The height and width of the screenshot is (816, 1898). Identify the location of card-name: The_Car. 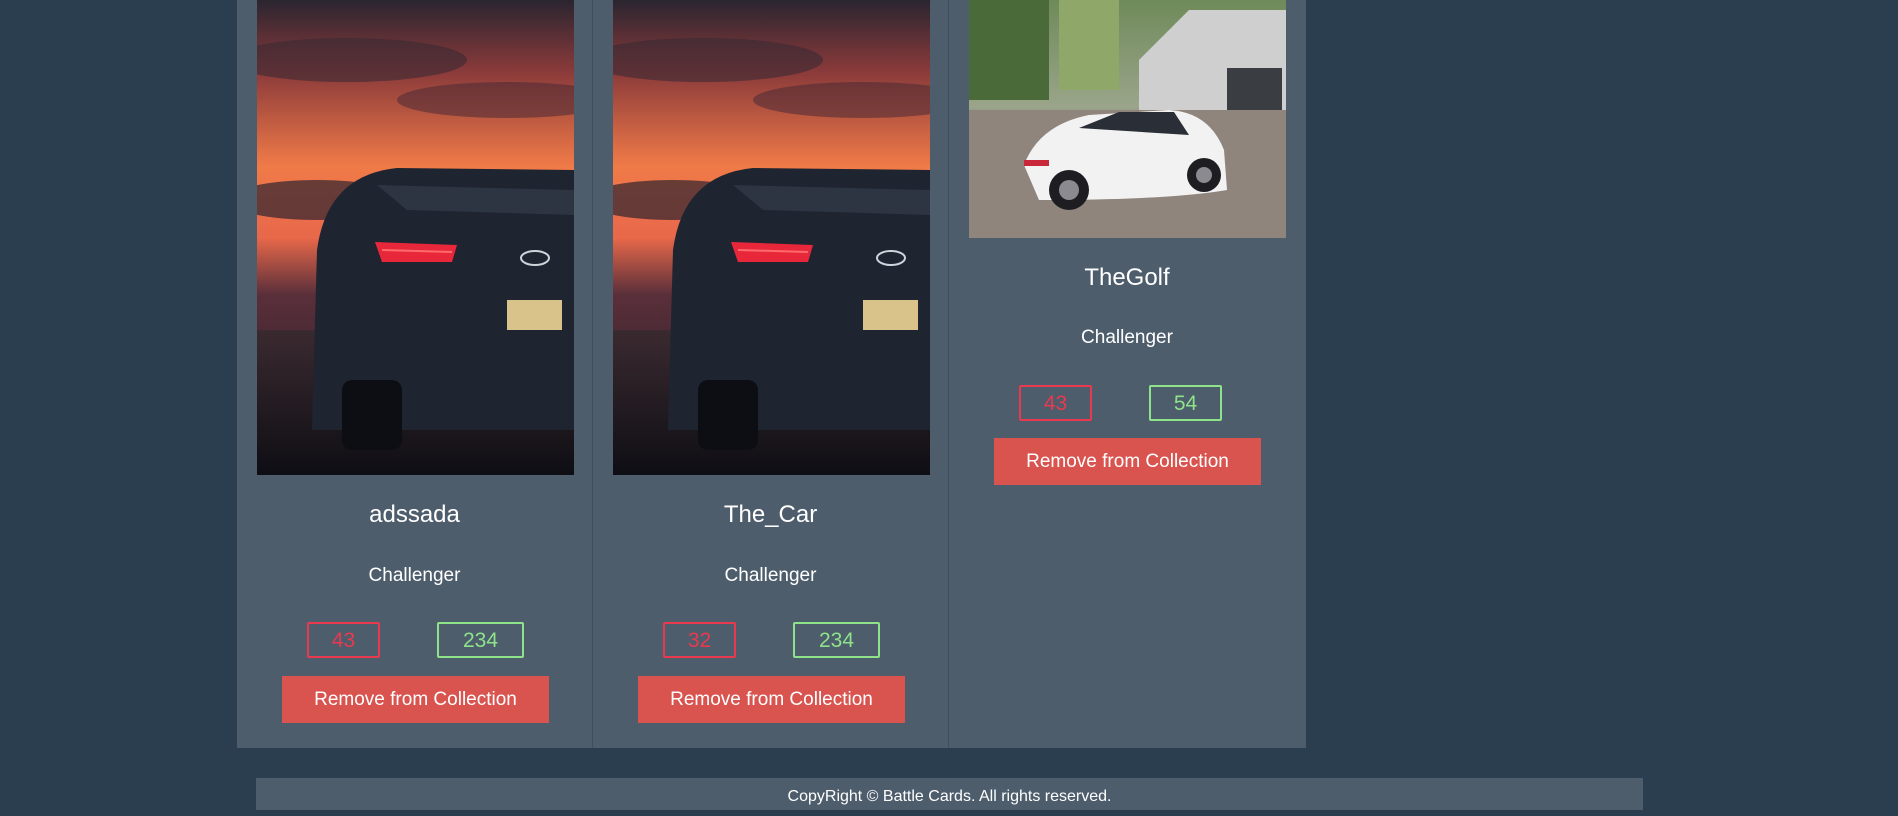
(770, 514).